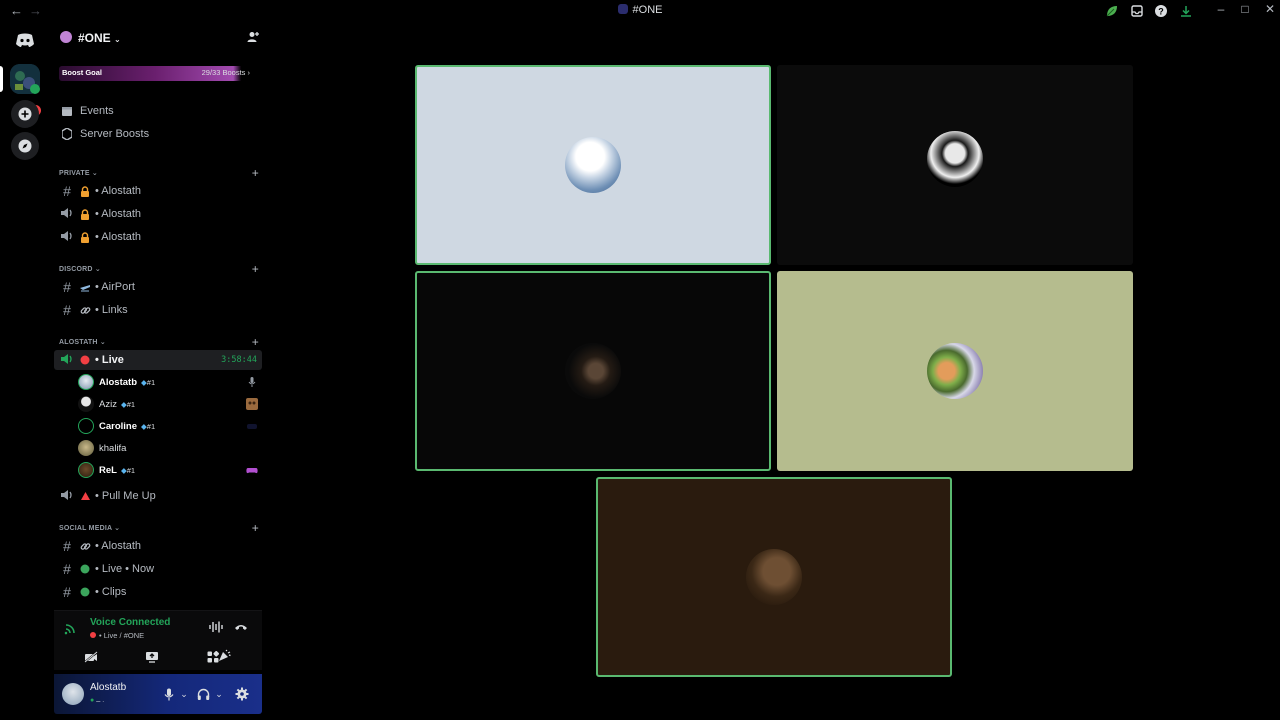  What do you see at coordinates (115, 134) in the screenshot?
I see `server-boosts-label: Server Boosts` at bounding box center [115, 134].